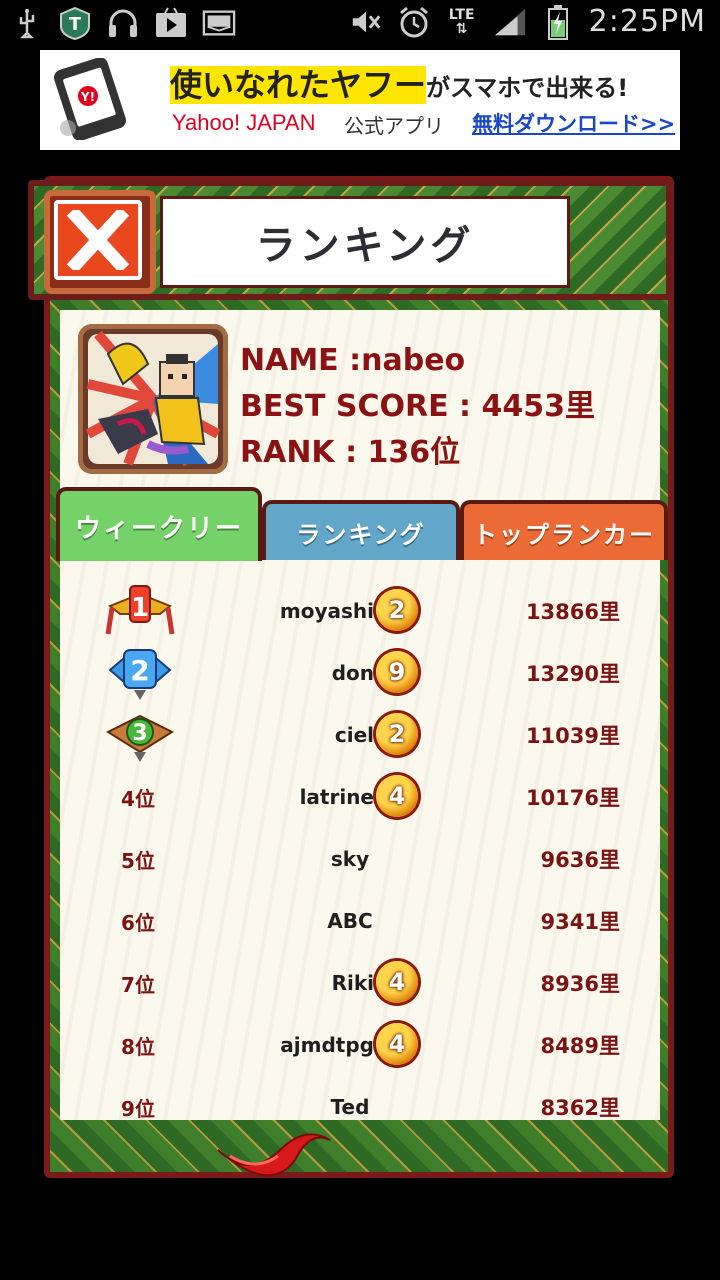  Describe the element at coordinates (352, 673) in the screenshot. I see `player-name-cell: don` at that location.